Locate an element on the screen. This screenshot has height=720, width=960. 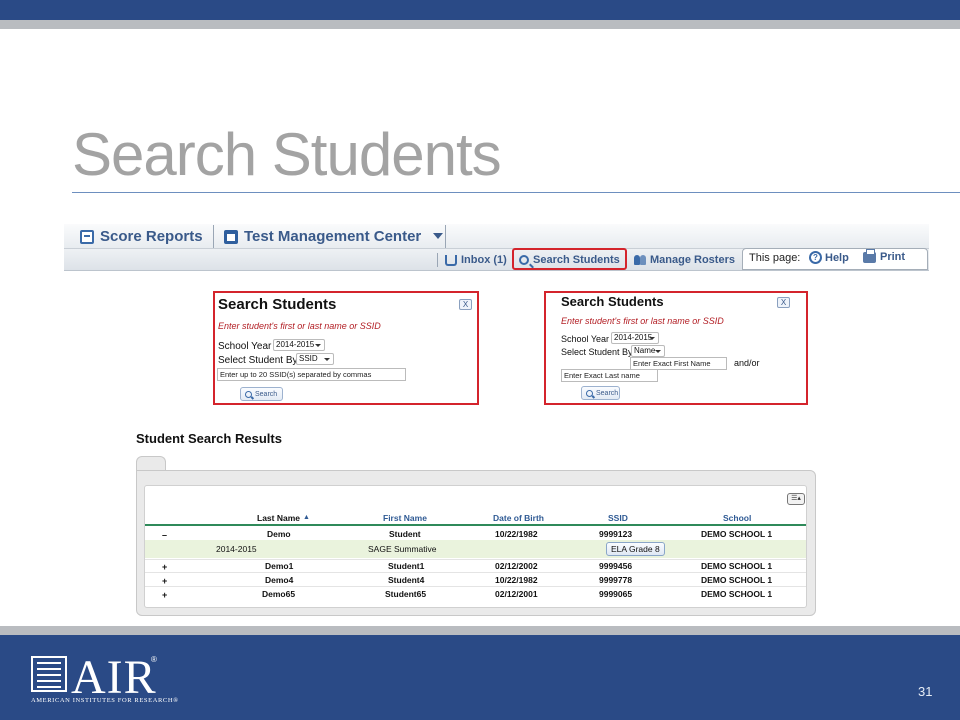
slide-title: Search Students is located at coordinates (287, 154).